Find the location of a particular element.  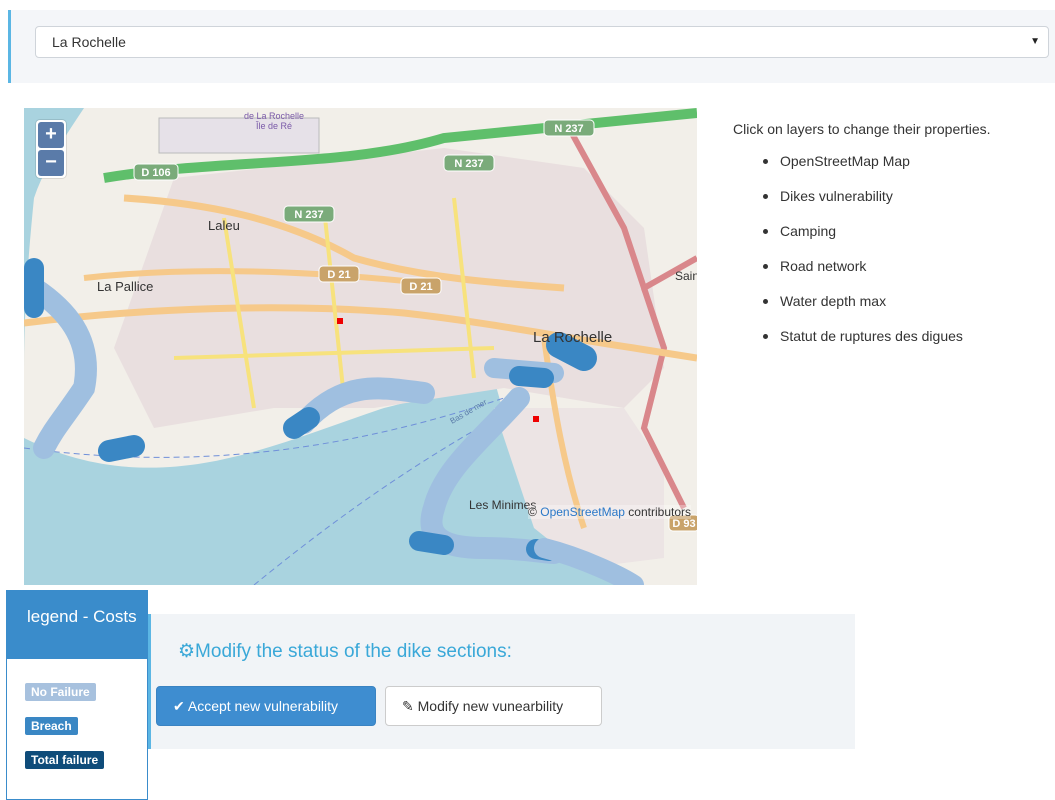

openstreetmap-link: OpenStreetMap is located at coordinates (582, 512).